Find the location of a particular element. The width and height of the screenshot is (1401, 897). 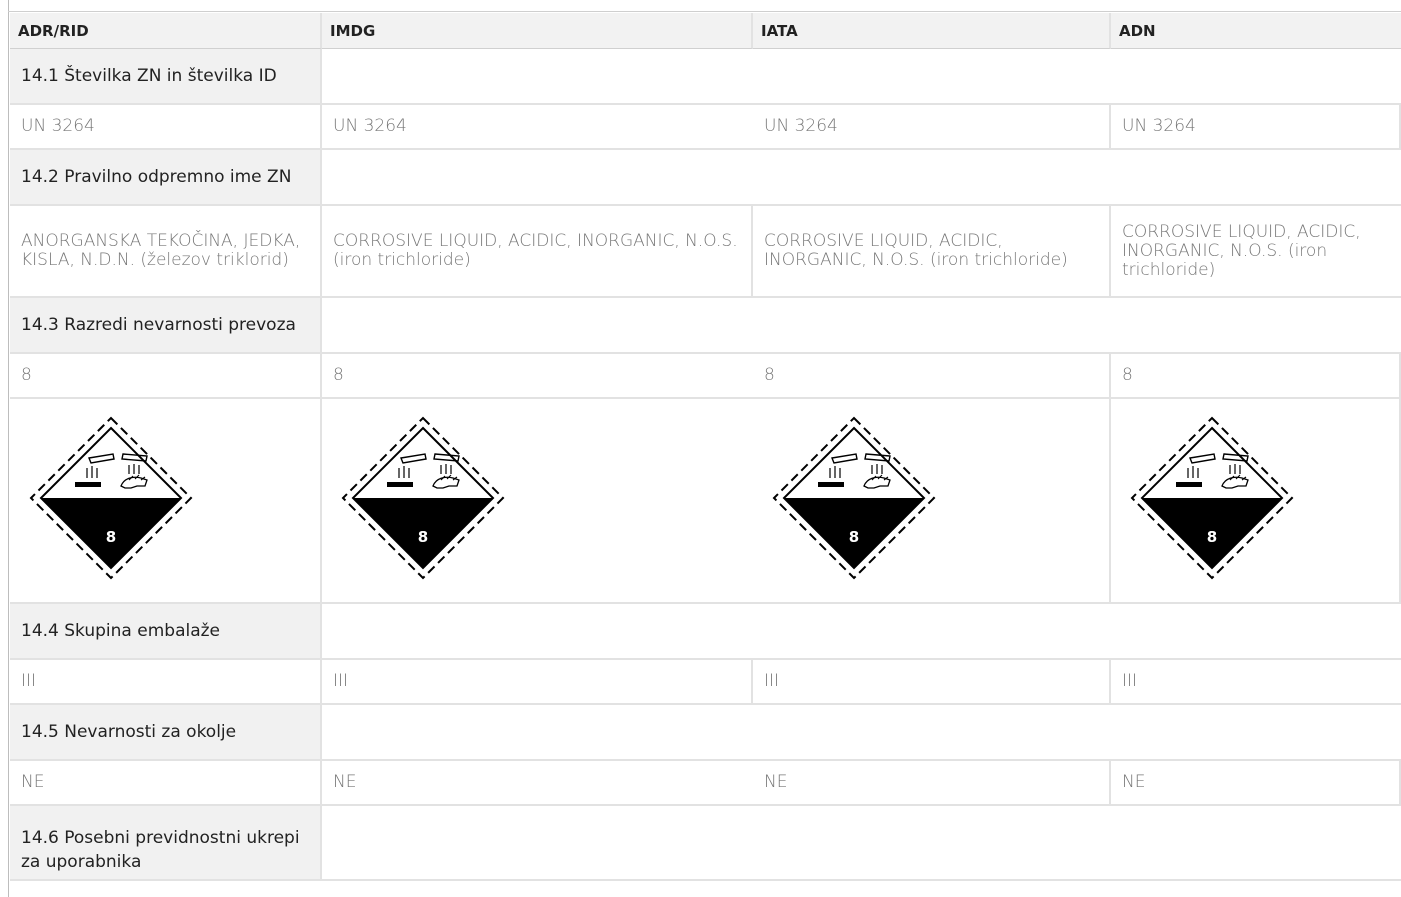

section-title-environmental-hazards: 14.5 Nevarnosti za okolje is located at coordinates (166, 733).